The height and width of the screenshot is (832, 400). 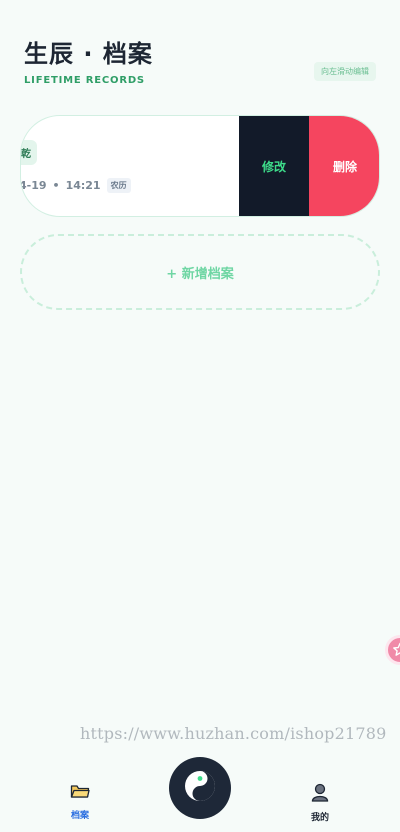 I want to click on center-action-button, so click(x=200, y=788).